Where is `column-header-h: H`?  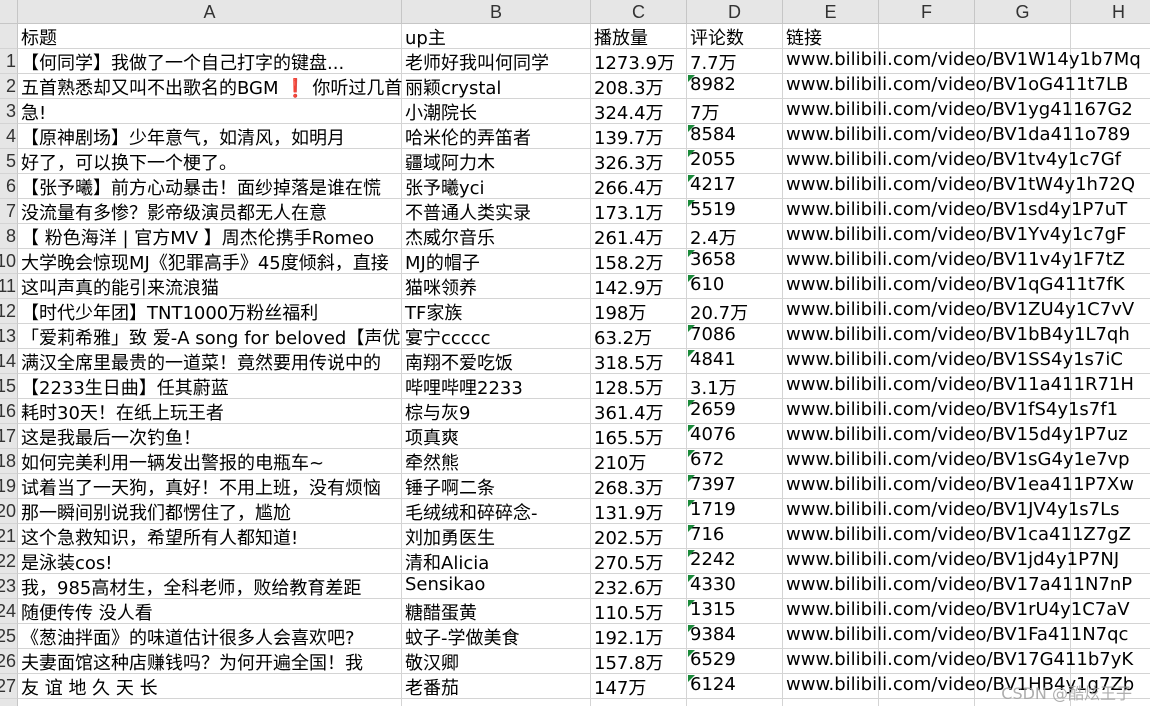
column-header-h: H is located at coordinates (1110, 12).